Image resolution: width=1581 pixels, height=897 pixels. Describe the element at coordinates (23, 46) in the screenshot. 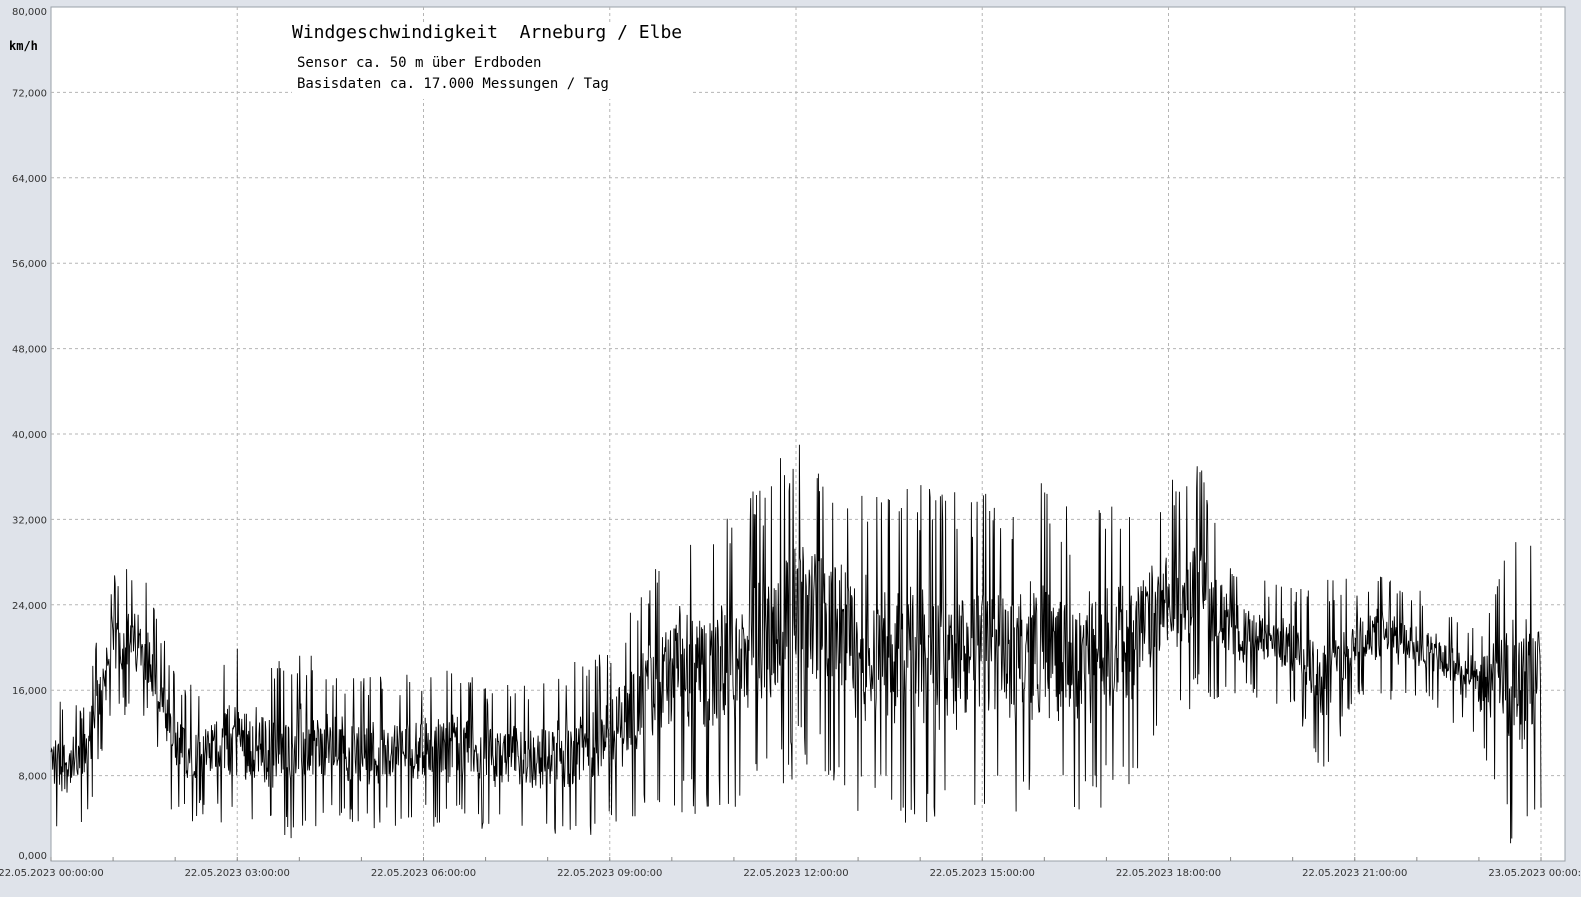

I see `y-axis-unit-label: km/h` at that location.